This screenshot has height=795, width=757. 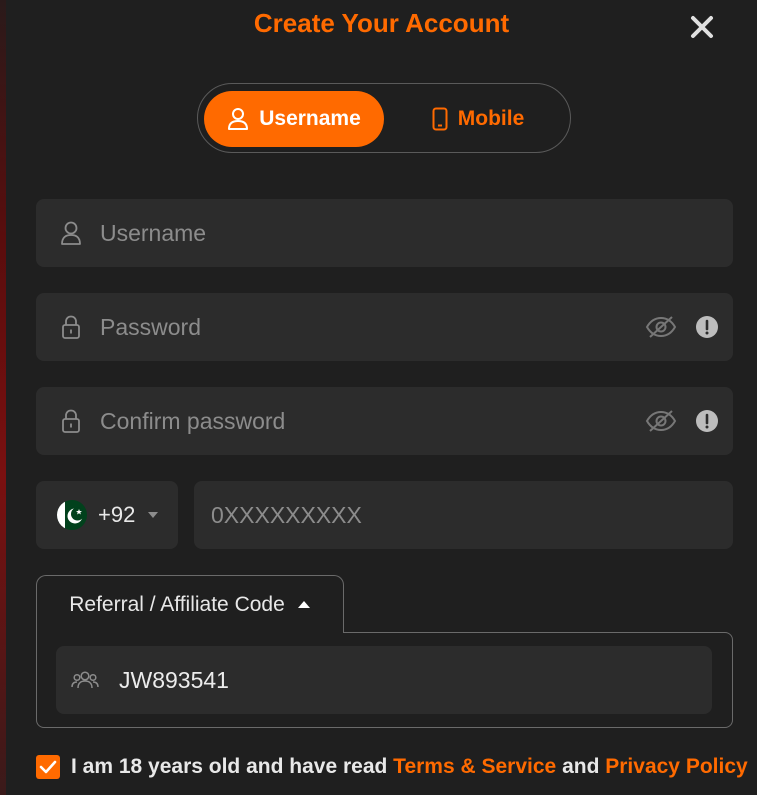 I want to click on phone-number-field, so click(x=463, y=515).